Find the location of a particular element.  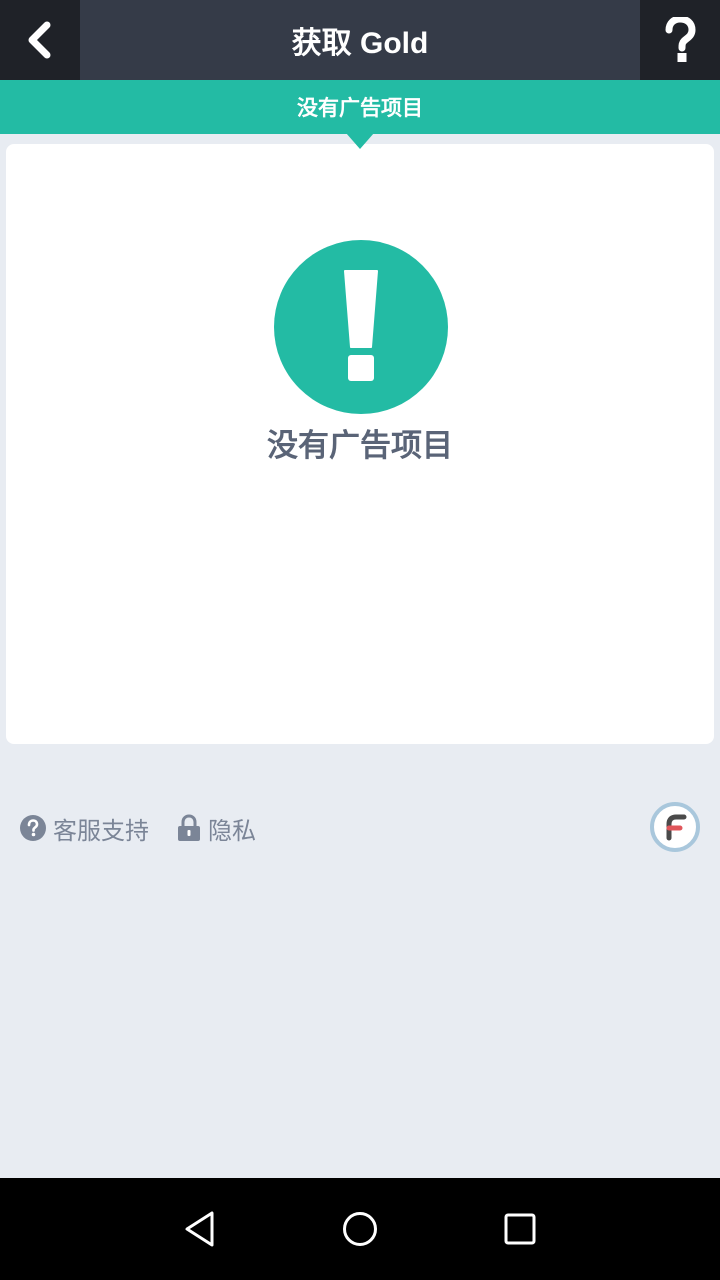

top-bar: 获取 Gold is located at coordinates (360, 40).